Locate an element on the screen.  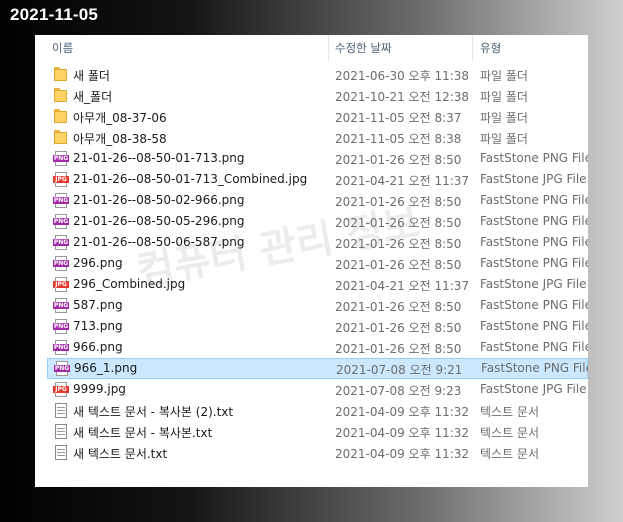
column-header-bar: ^ 이름 수정한 날짜 유형 is located at coordinates (311, 47).